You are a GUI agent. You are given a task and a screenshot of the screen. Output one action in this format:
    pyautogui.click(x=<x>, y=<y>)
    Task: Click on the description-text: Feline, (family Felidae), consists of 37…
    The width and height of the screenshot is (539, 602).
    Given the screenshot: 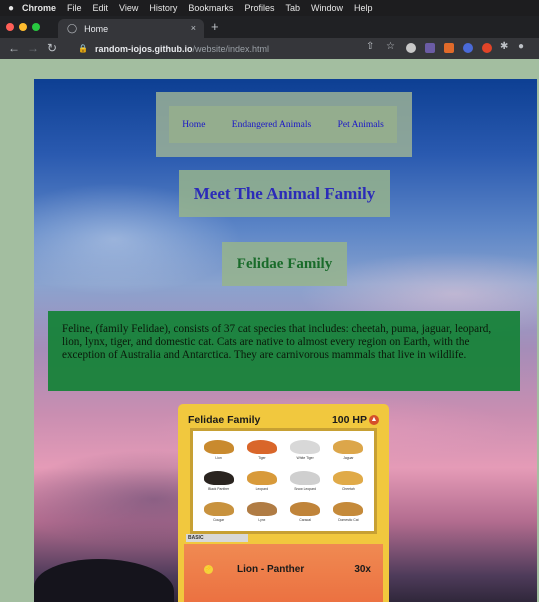 What is the action you would take?
    pyautogui.click(x=277, y=342)
    